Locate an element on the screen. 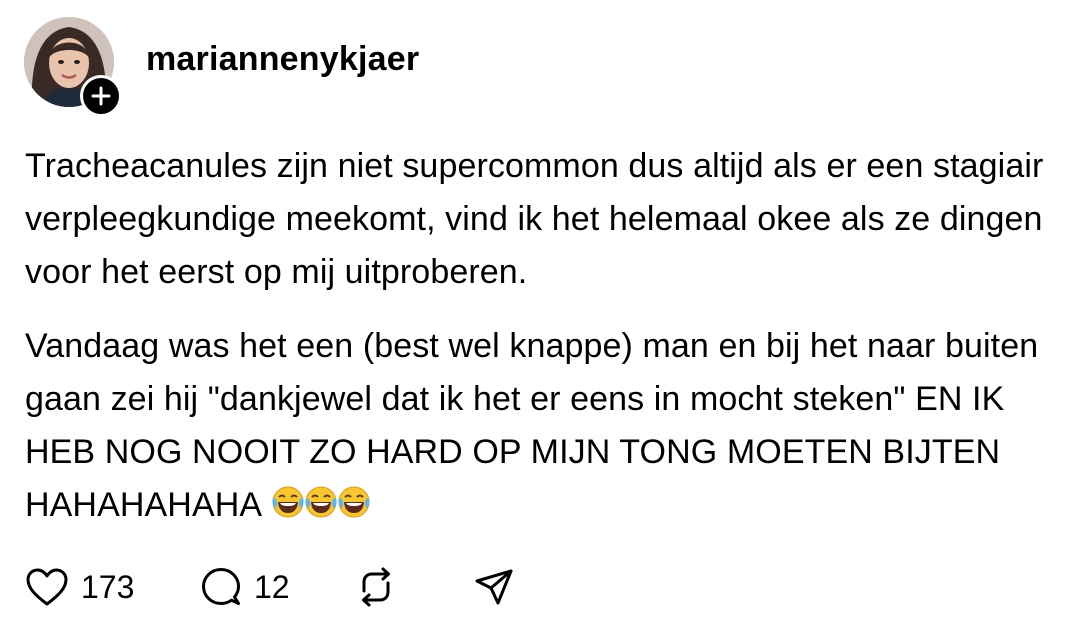 The height and width of the screenshot is (634, 1086). avatar-container is located at coordinates (73, 67).